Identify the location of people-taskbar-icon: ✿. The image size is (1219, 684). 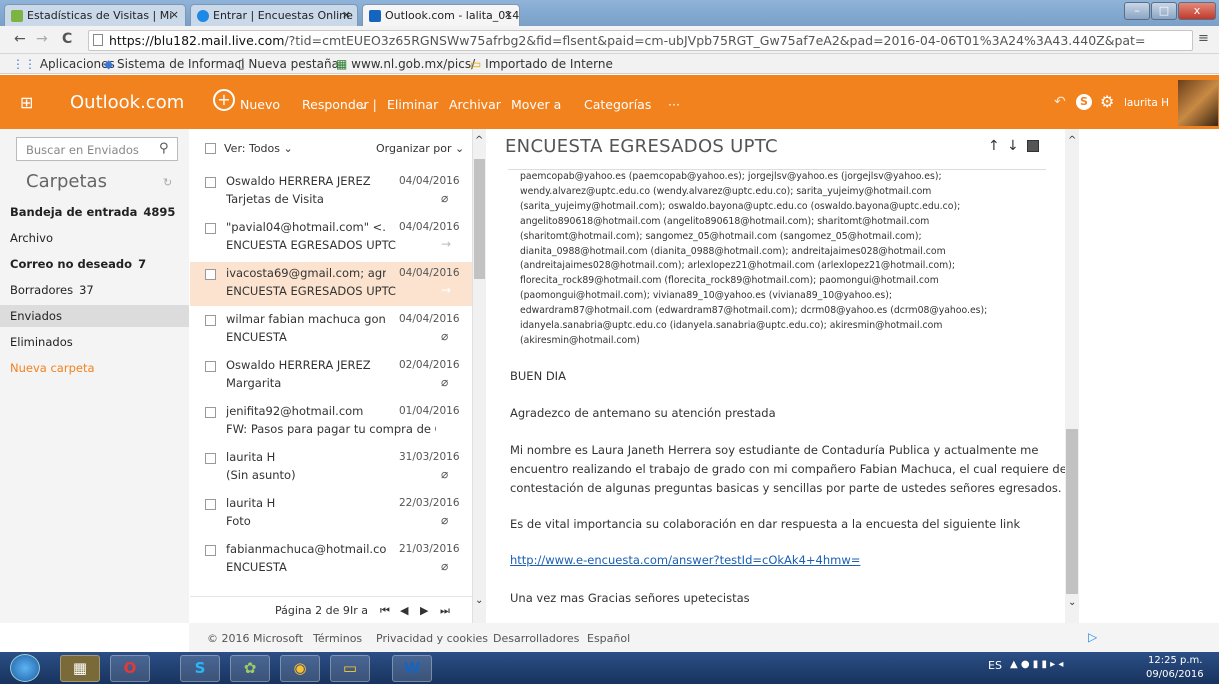
(250, 668).